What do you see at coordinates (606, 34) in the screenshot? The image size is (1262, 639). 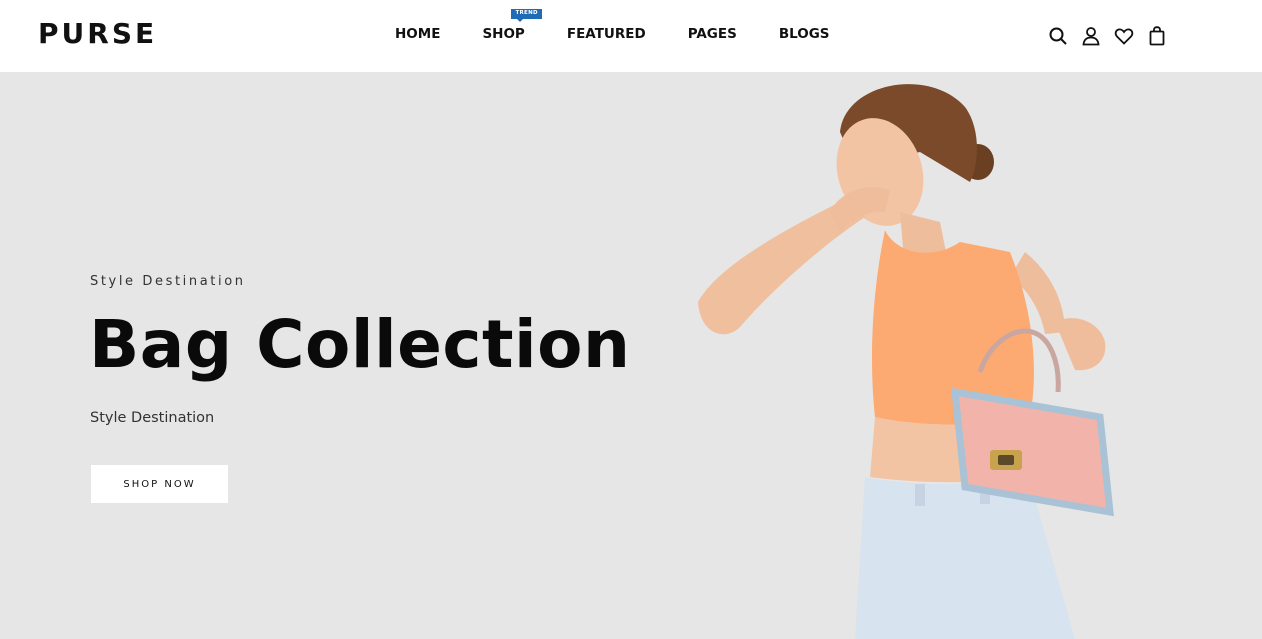 I see `nav-featured: FEATURED` at bounding box center [606, 34].